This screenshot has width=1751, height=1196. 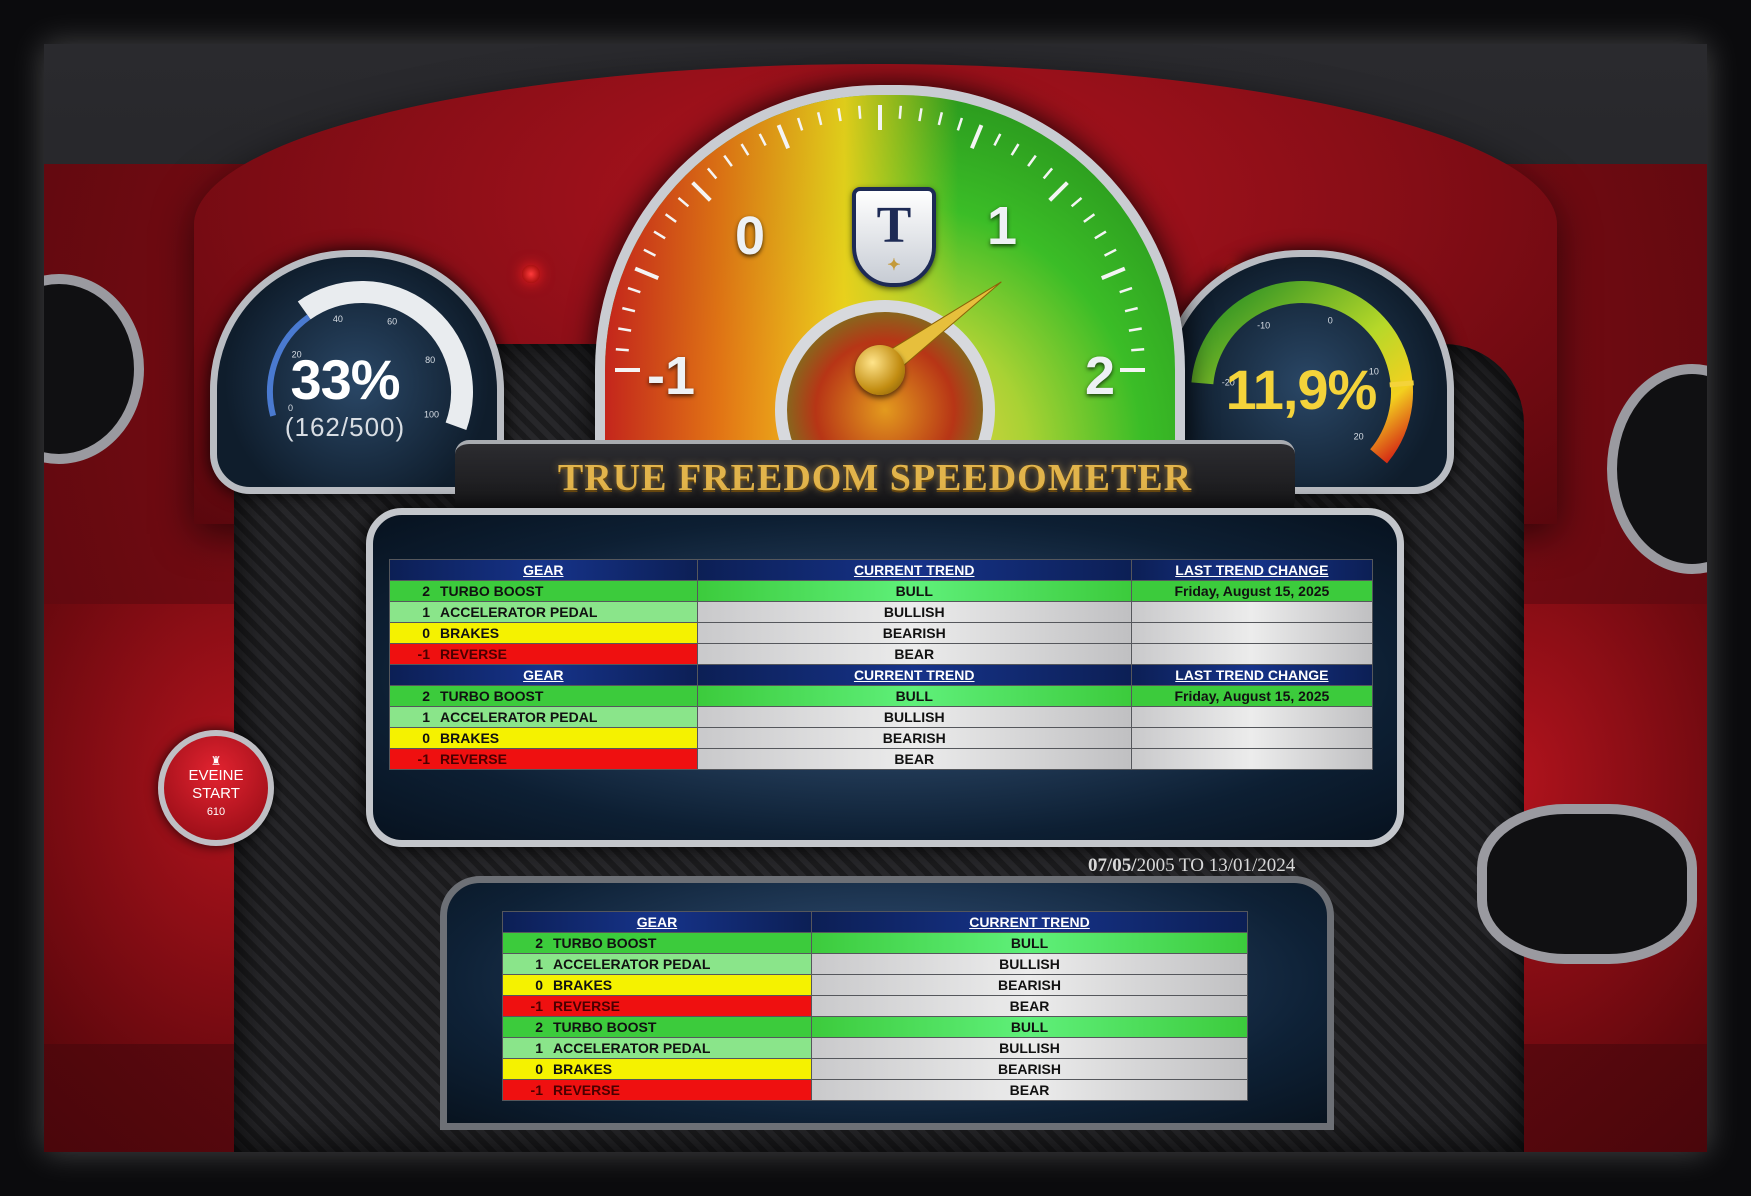 I want to click on return-gauge-tick-label: 20, so click(x=1359, y=437).